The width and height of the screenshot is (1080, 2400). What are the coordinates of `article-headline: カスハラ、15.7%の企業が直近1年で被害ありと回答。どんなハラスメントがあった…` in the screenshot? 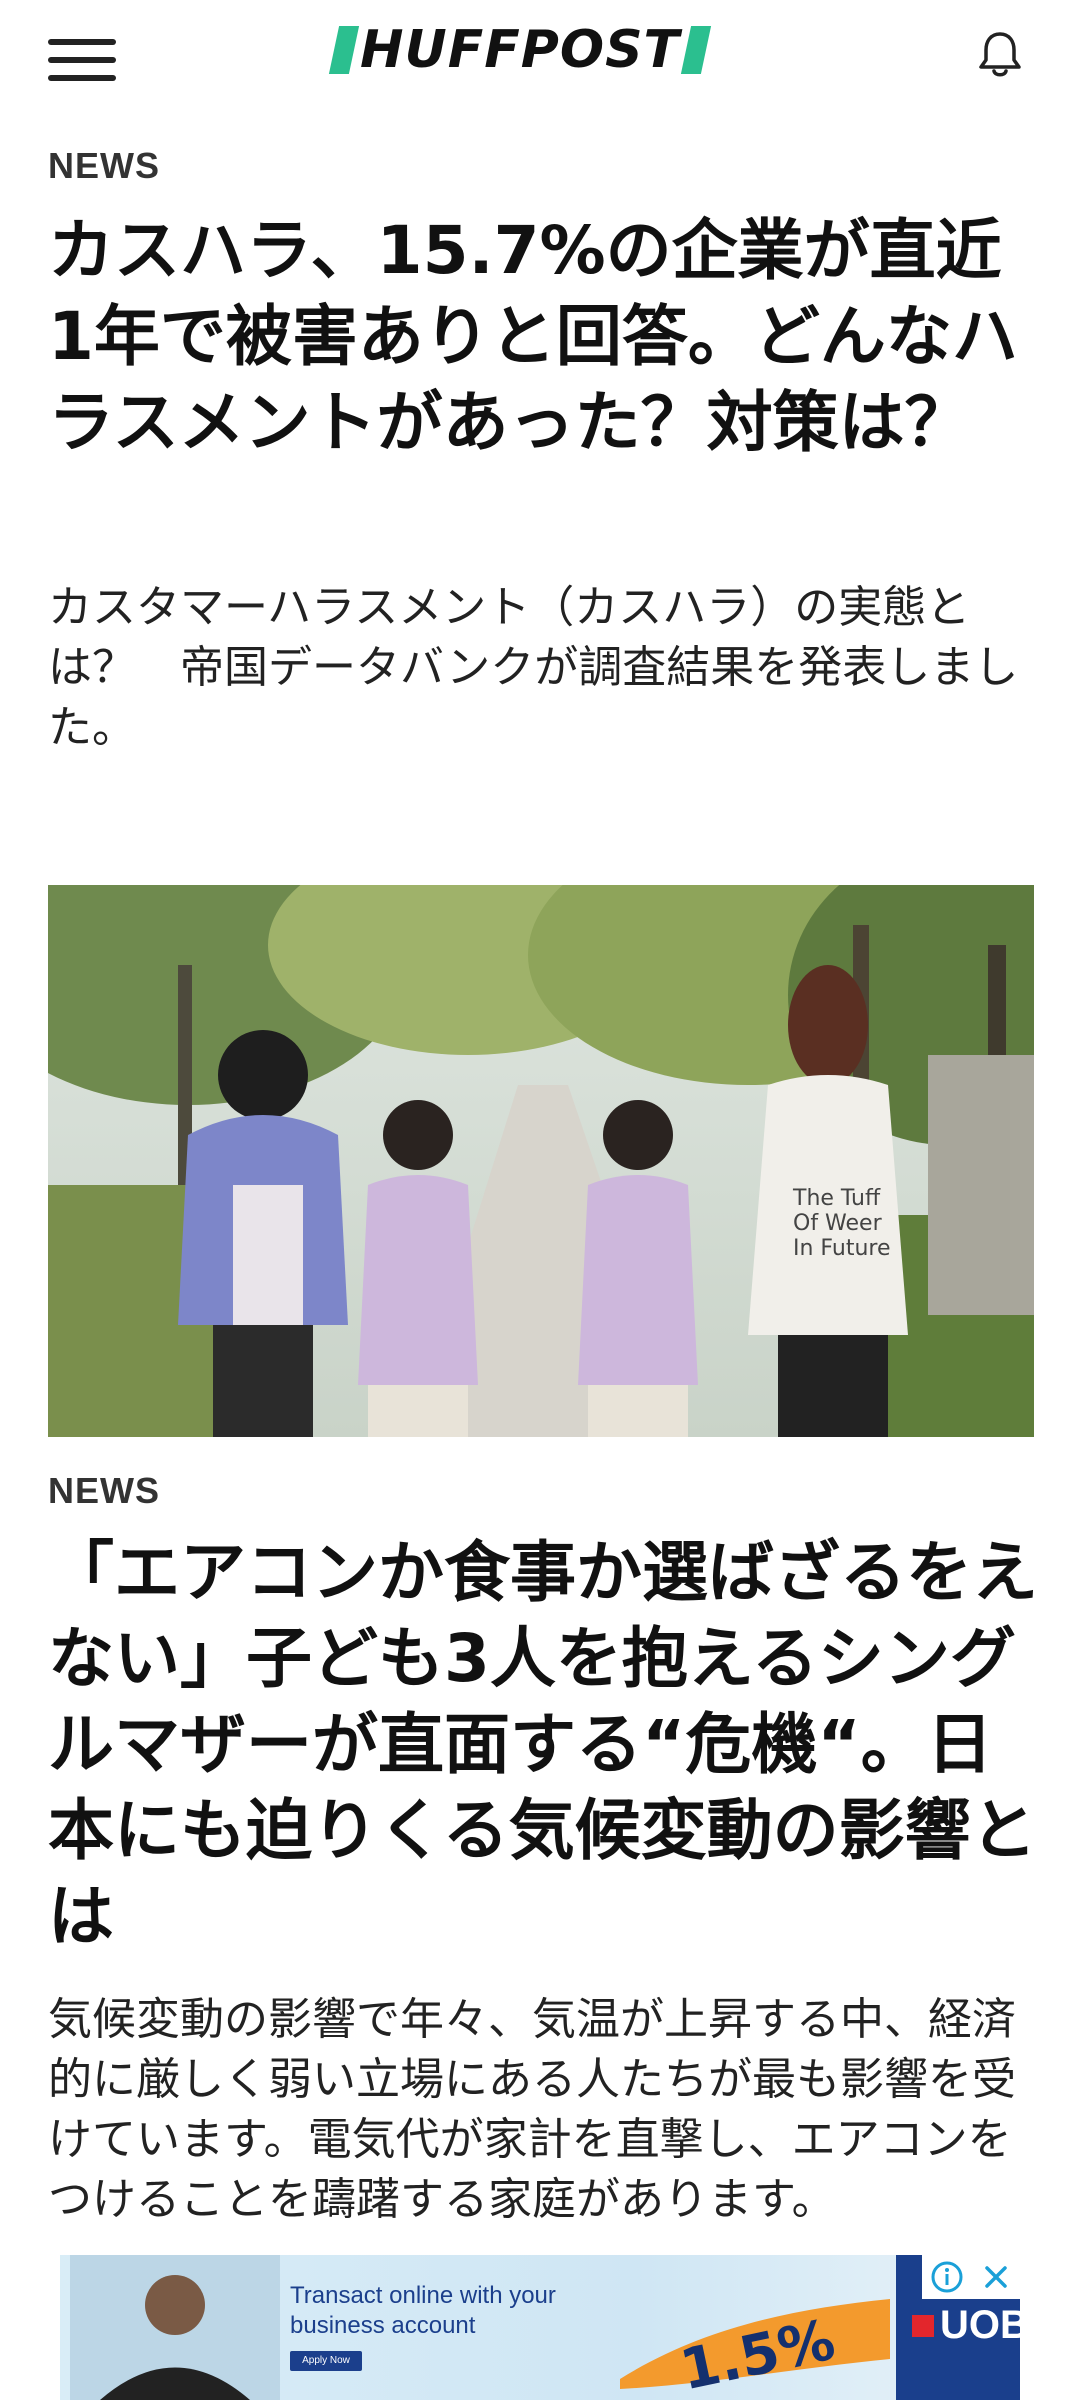 It's located at (543, 337).